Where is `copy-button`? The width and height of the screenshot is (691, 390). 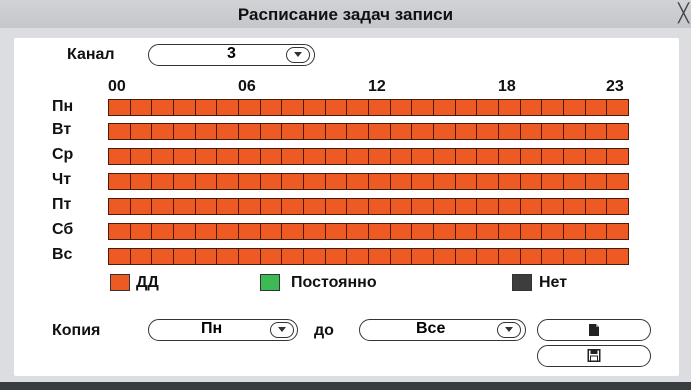 copy-button is located at coordinates (594, 330).